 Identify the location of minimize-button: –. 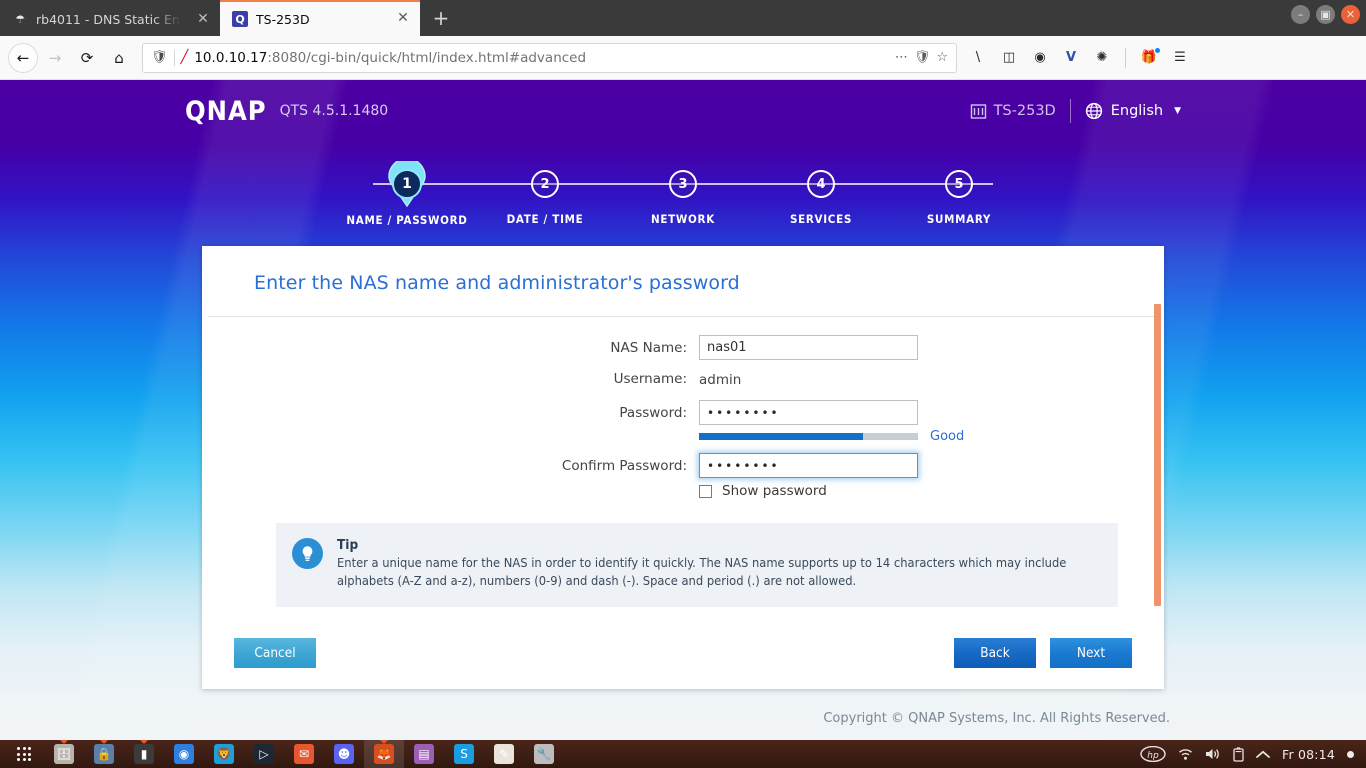
(1300, 14).